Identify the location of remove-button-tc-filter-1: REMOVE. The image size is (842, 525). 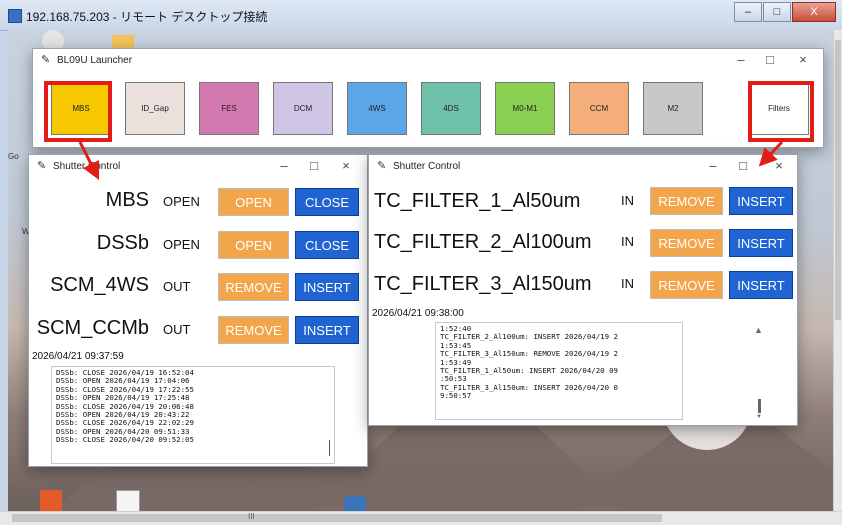
(686, 201).